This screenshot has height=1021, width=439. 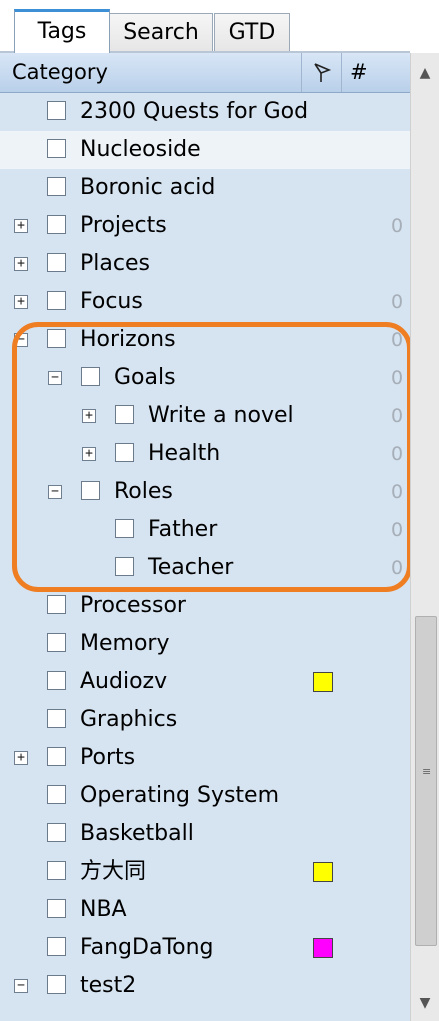 I want to click on tree-row: Nucleoside, so click(x=205, y=150).